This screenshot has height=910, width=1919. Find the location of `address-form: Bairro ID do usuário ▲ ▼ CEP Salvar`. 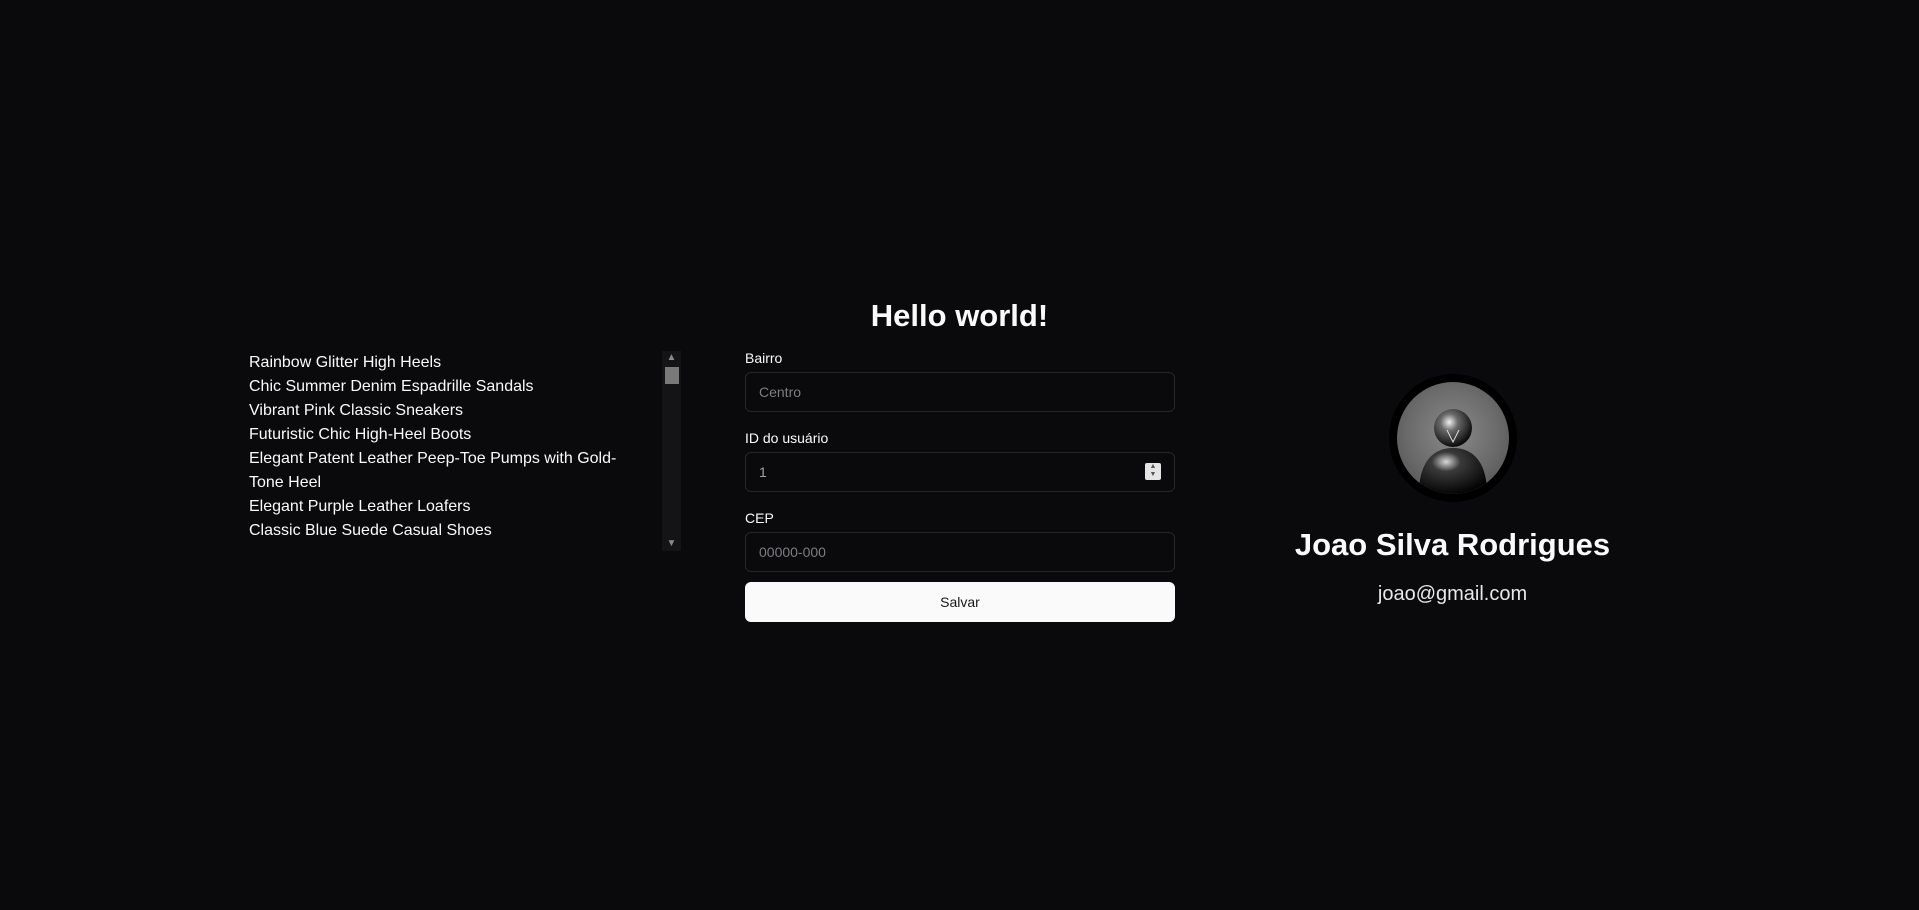

address-form: Bairro ID do usuário ▲ ▼ CEP Salvar is located at coordinates (960, 486).